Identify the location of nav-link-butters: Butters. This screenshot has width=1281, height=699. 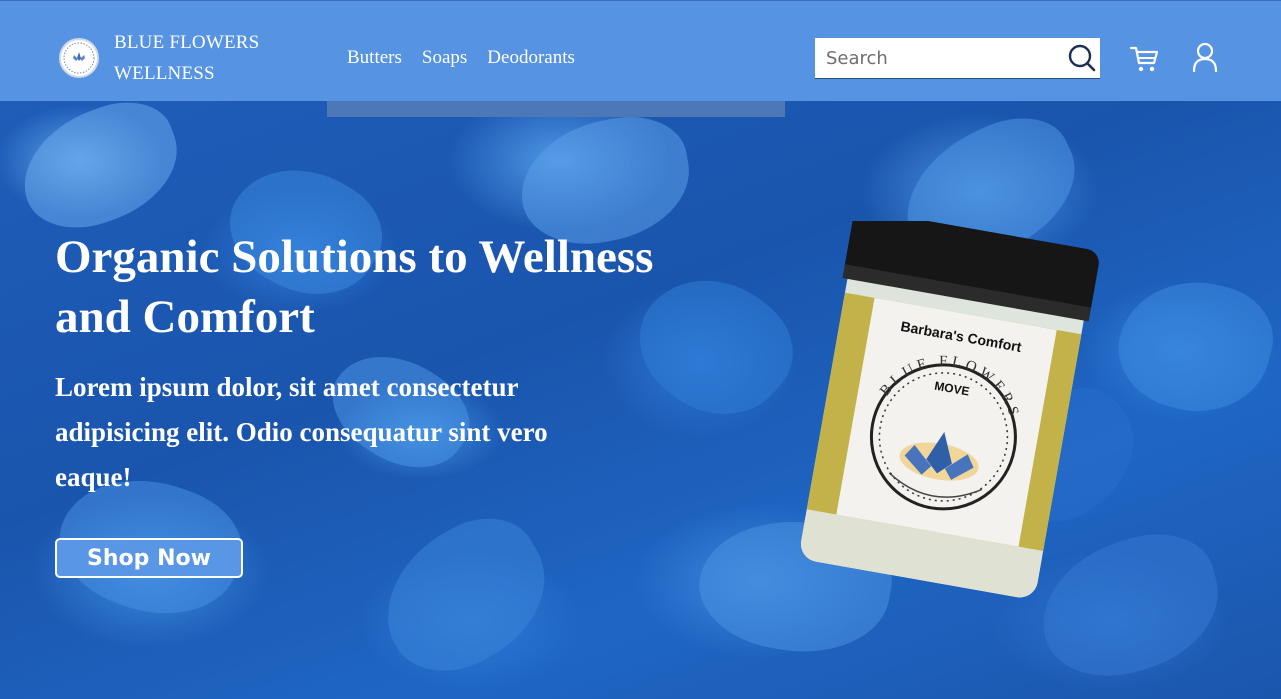
(374, 58).